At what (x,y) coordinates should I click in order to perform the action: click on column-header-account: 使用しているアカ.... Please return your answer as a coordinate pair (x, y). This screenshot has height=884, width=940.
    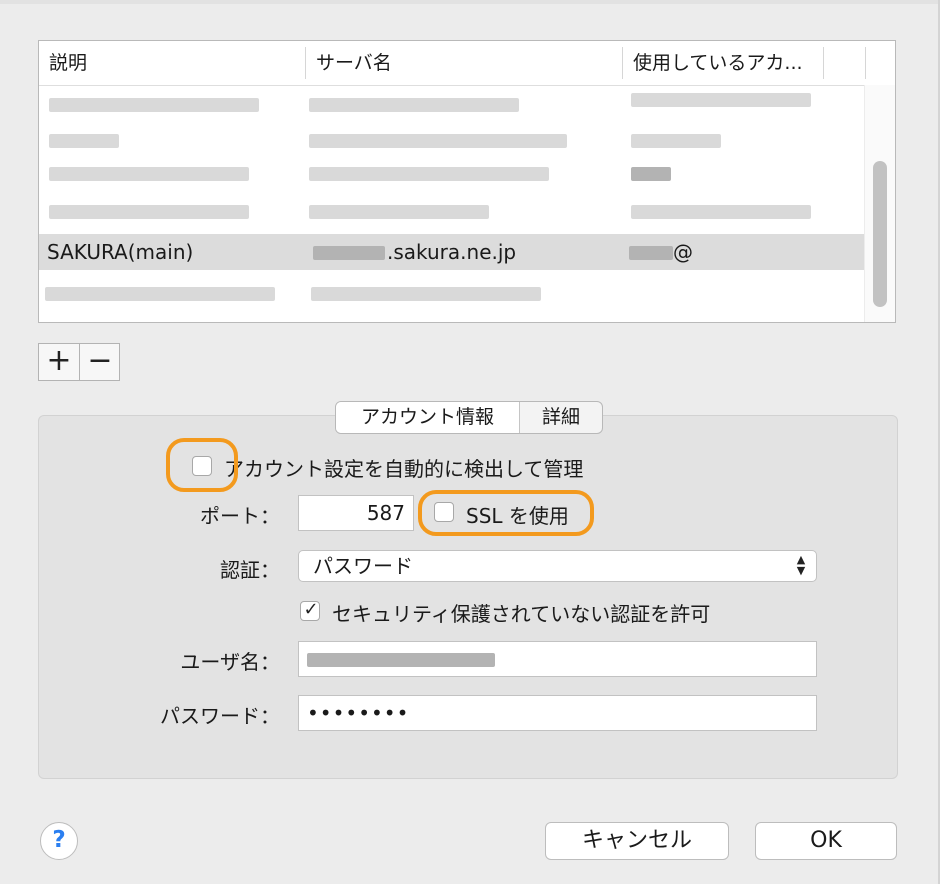
    Looking at the image, I should click on (723, 63).